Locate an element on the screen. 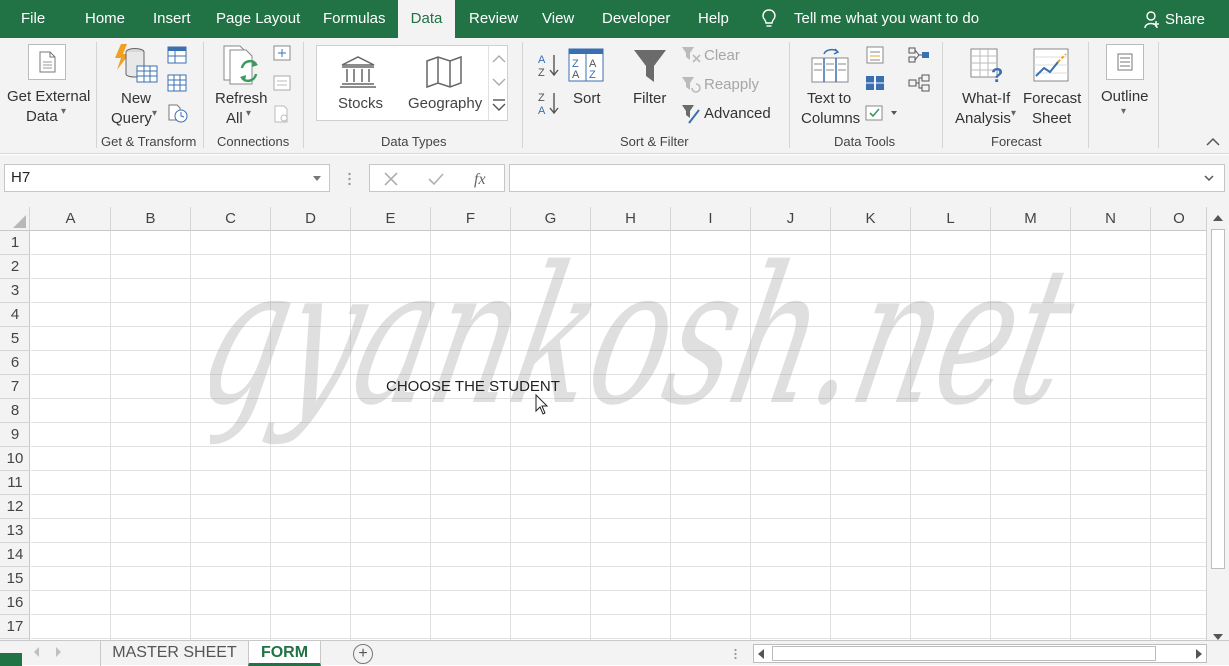 This screenshot has height=666, width=1229. column-header: G is located at coordinates (551, 219).